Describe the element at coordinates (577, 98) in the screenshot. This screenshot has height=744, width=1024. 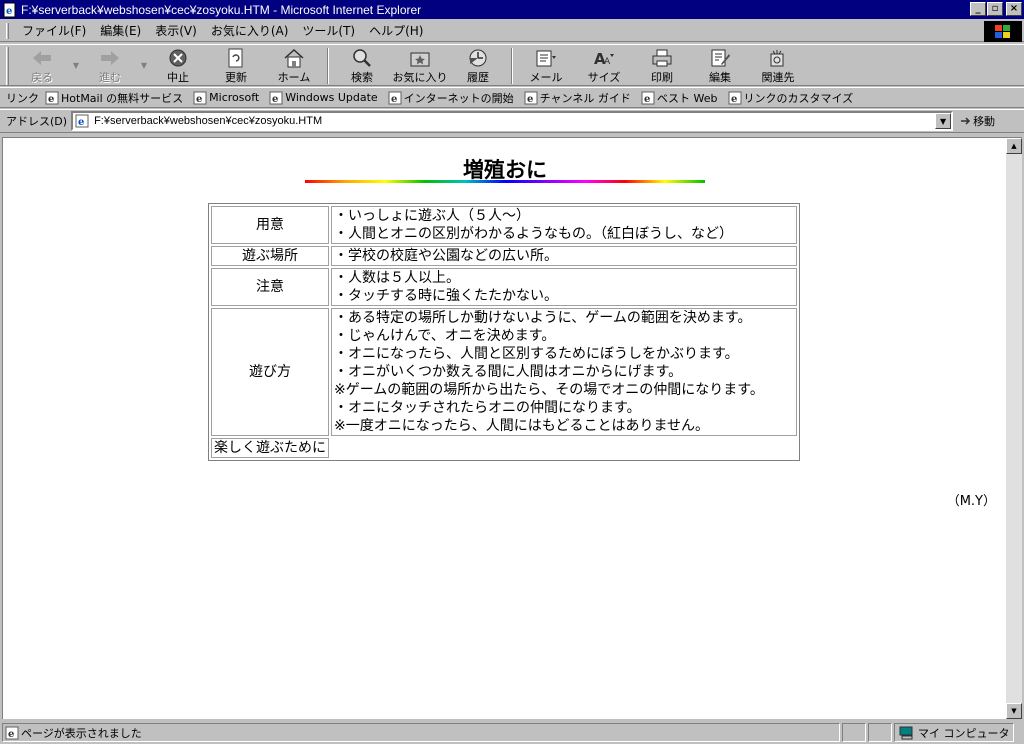
I see `link-channel-guide: e チャンネル ガイド` at that location.